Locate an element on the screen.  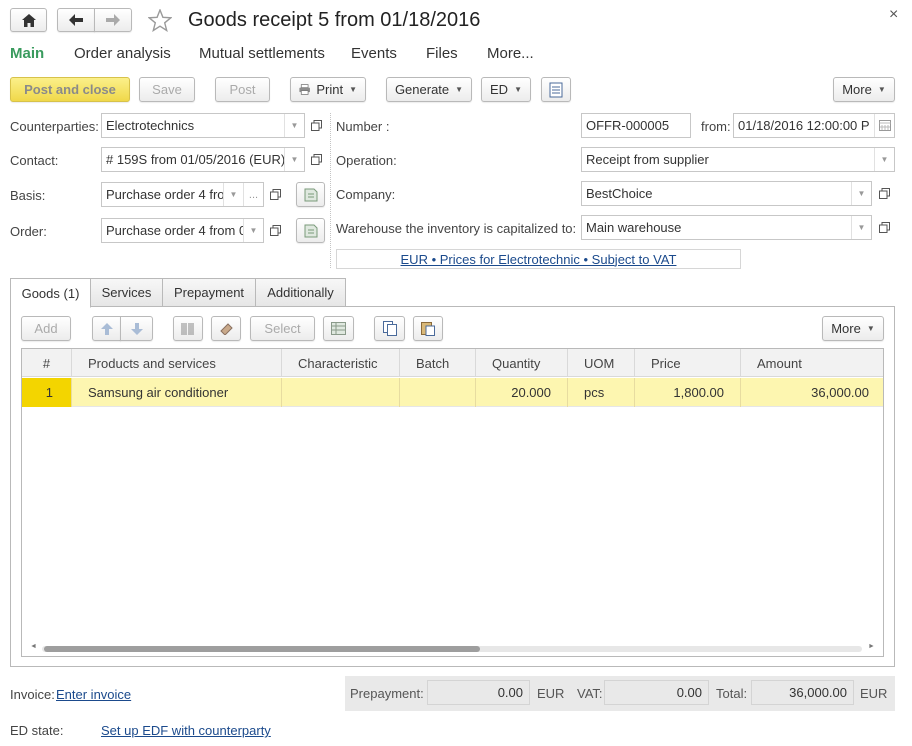
number-label: Number : is located at coordinates (363, 126).